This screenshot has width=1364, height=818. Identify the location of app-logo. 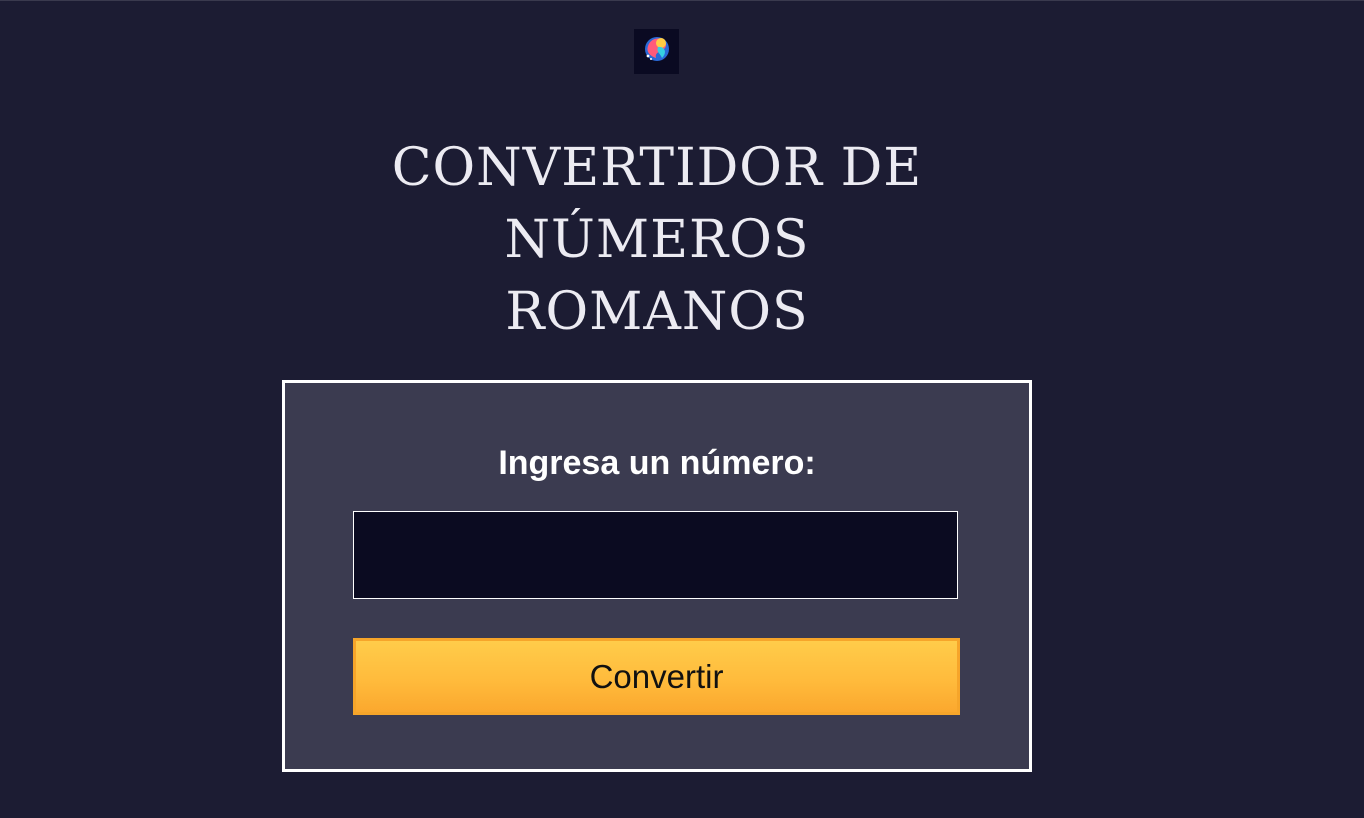
(656, 51).